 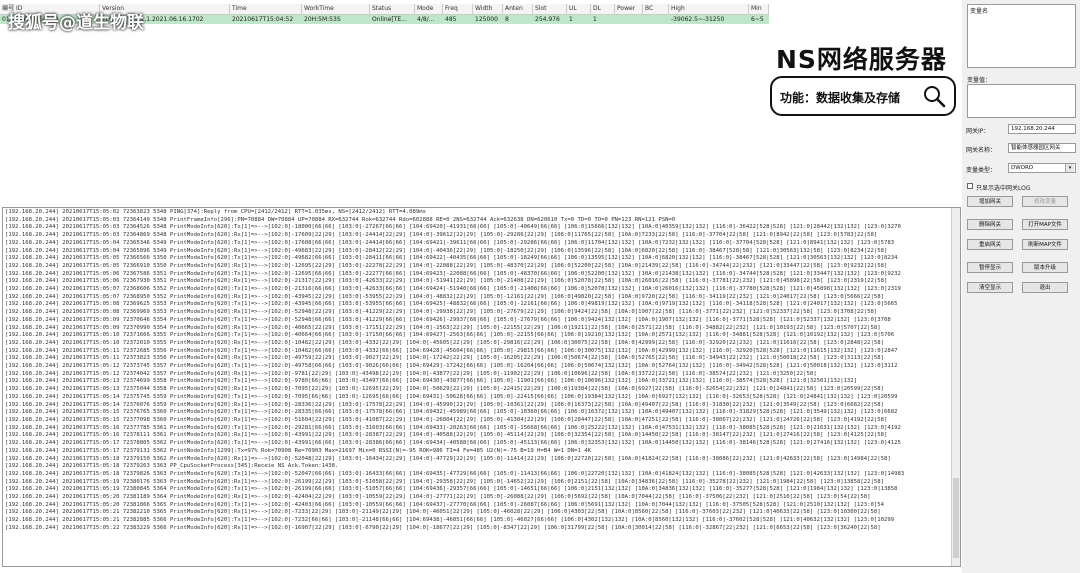 What do you see at coordinates (550, 9) in the screenshot?
I see `column-header: Slot` at bounding box center [550, 9].